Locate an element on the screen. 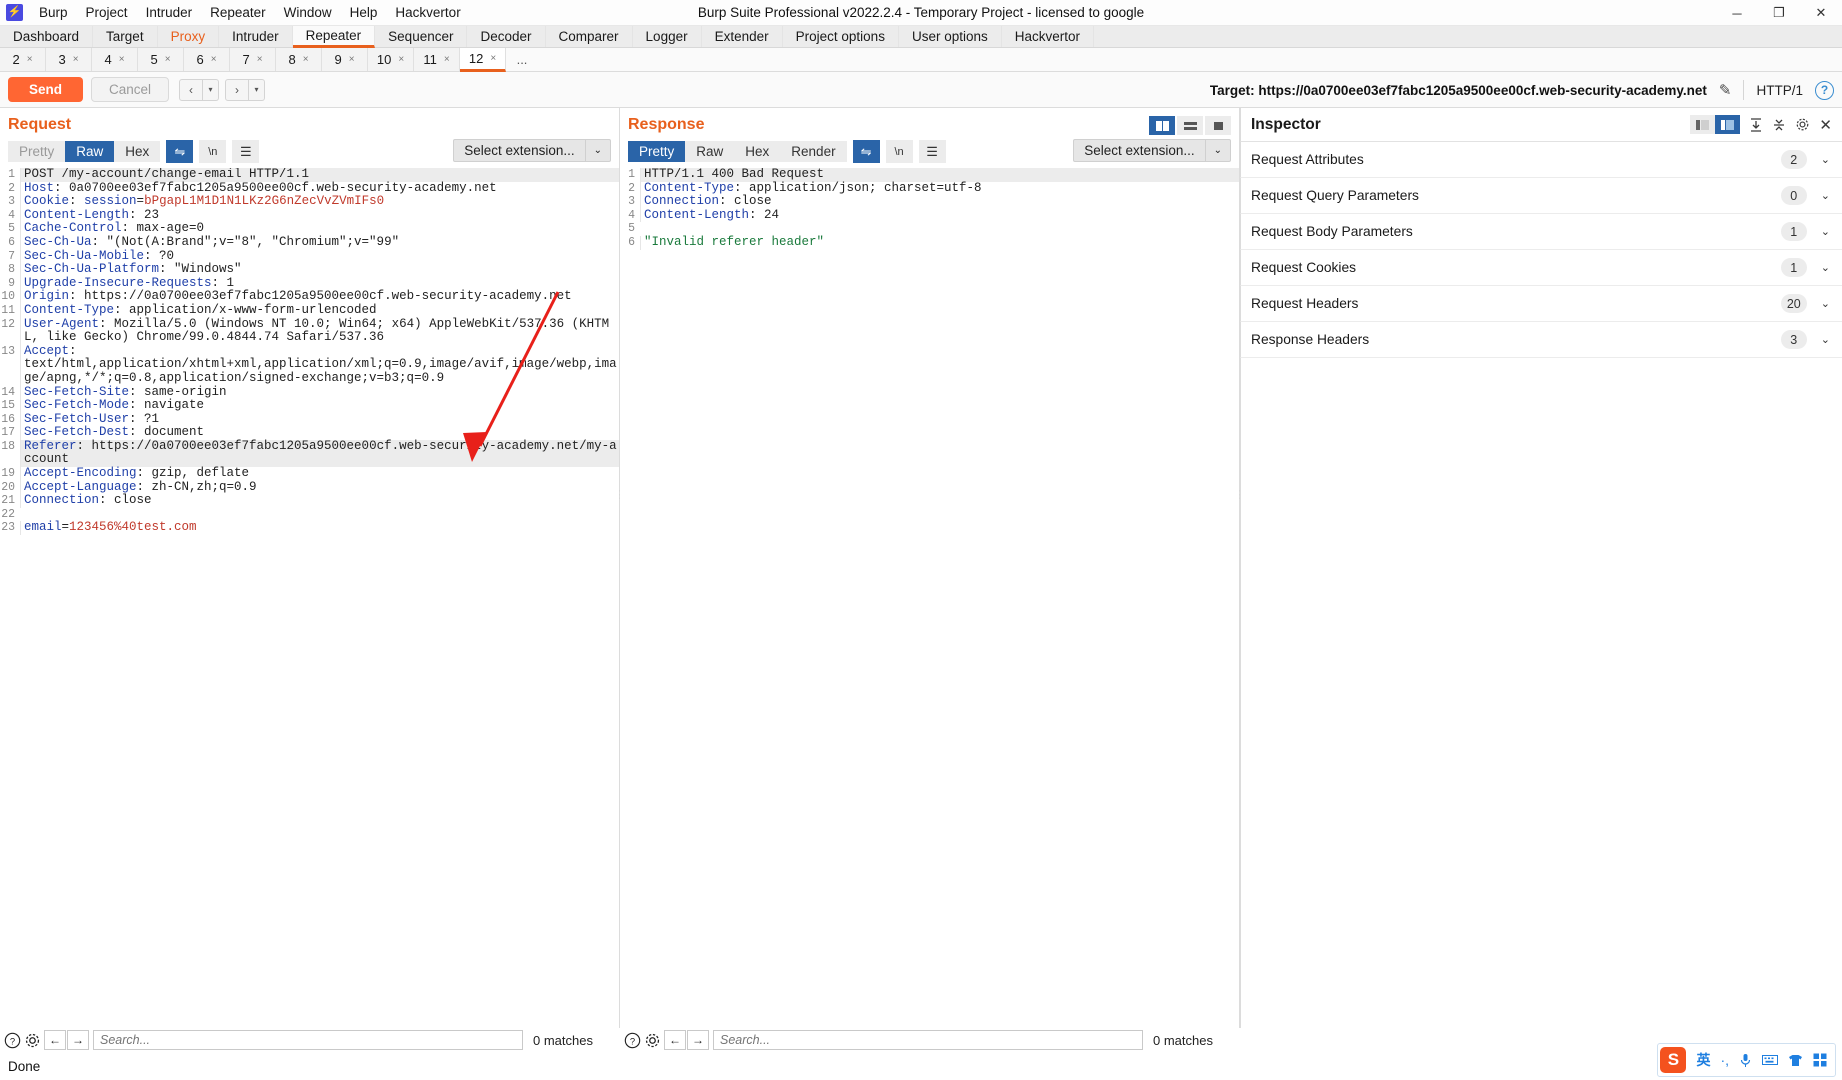 The image size is (1842, 1080). menu-item-help: Help is located at coordinates (364, 12).